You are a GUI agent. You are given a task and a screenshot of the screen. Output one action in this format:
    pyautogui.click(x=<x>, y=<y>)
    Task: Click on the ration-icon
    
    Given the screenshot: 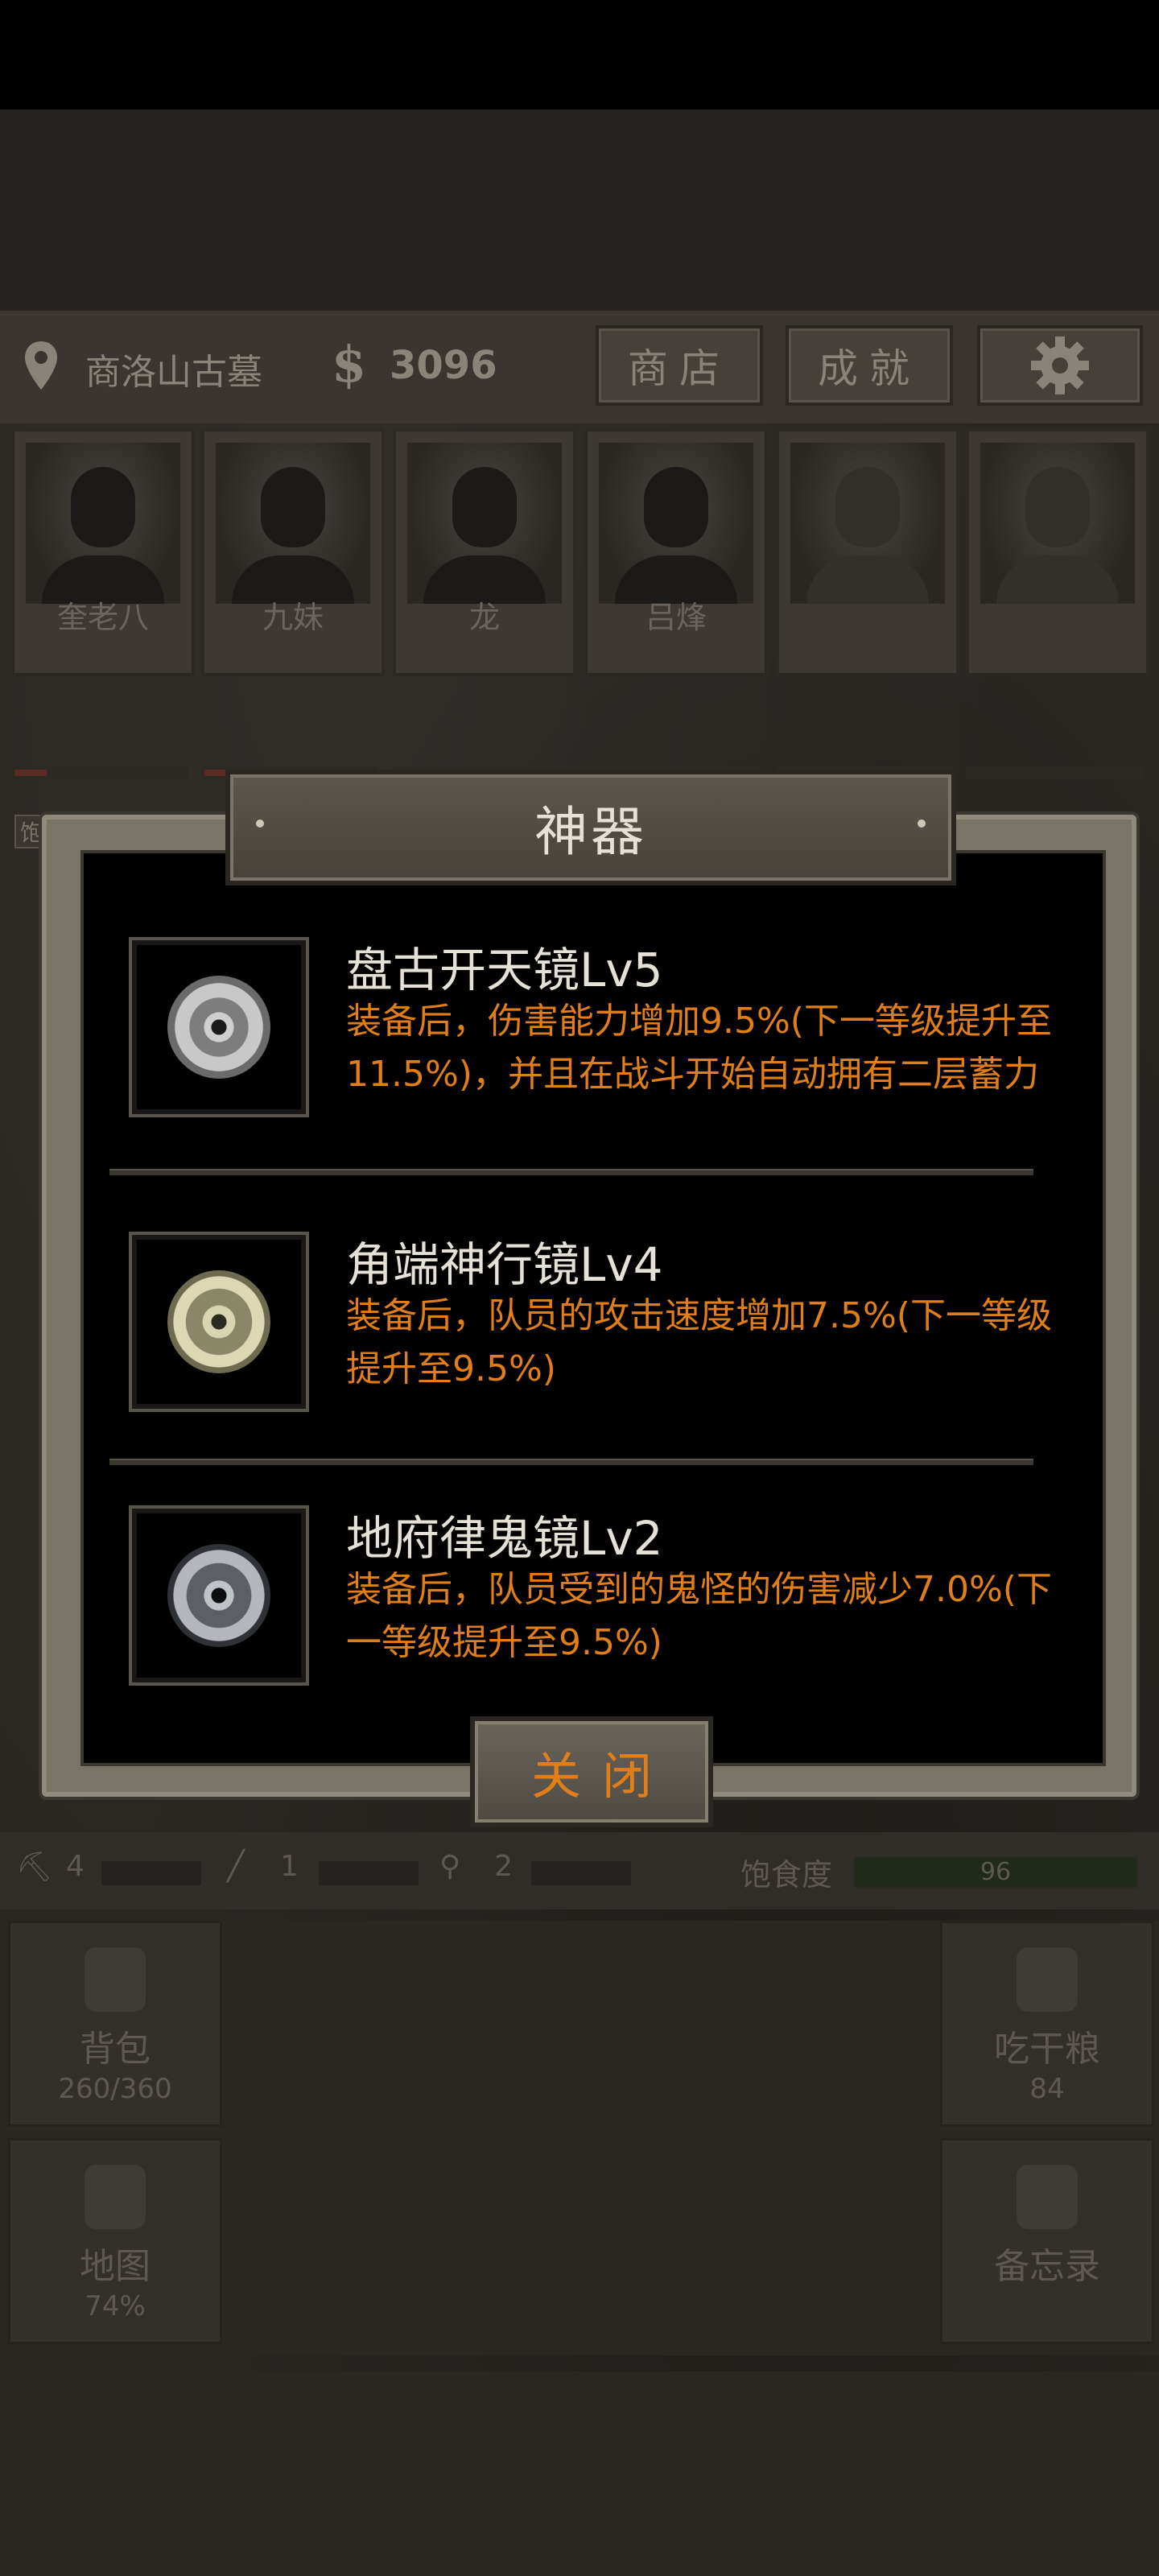 What is the action you would take?
    pyautogui.click(x=1047, y=1979)
    